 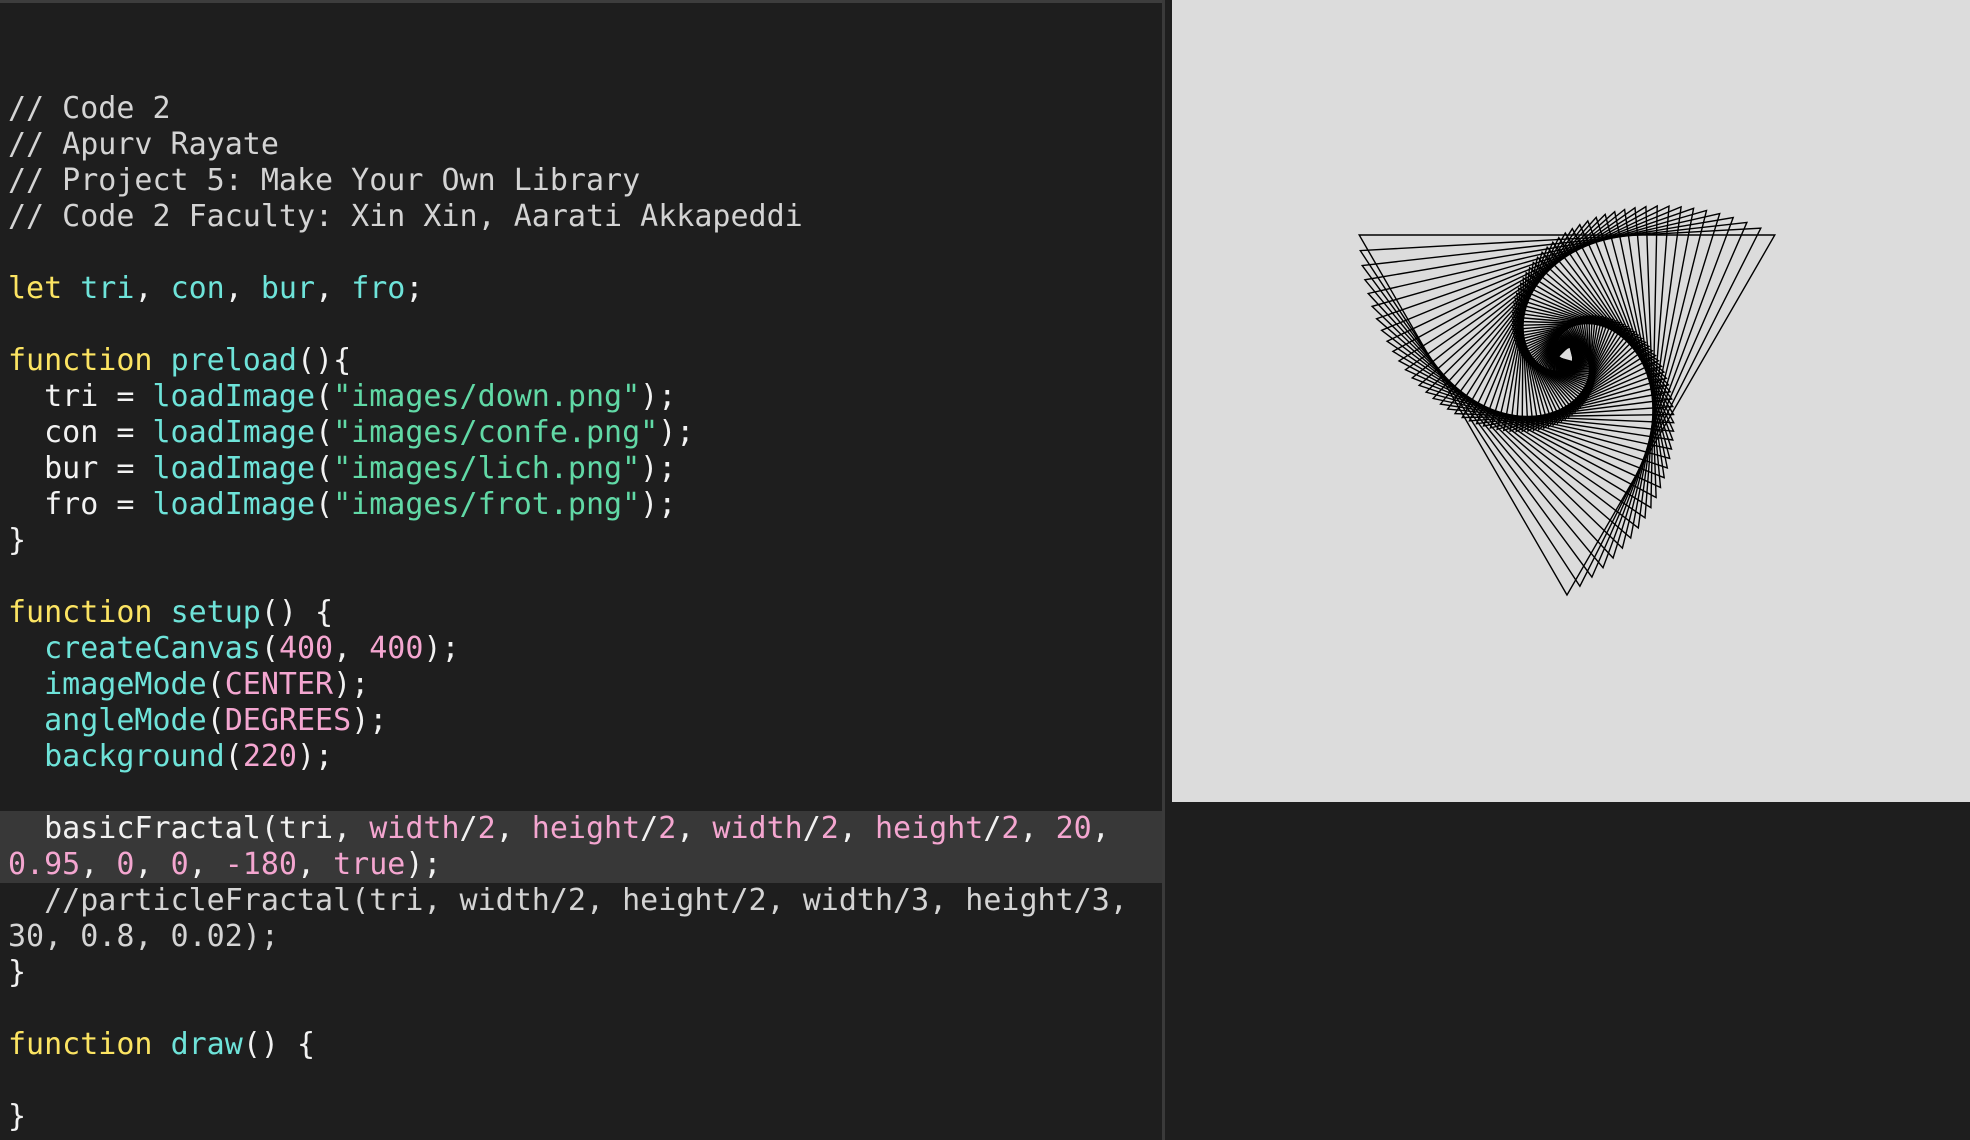 What do you see at coordinates (581, 109) in the screenshot?
I see `code-line: // Code 2` at bounding box center [581, 109].